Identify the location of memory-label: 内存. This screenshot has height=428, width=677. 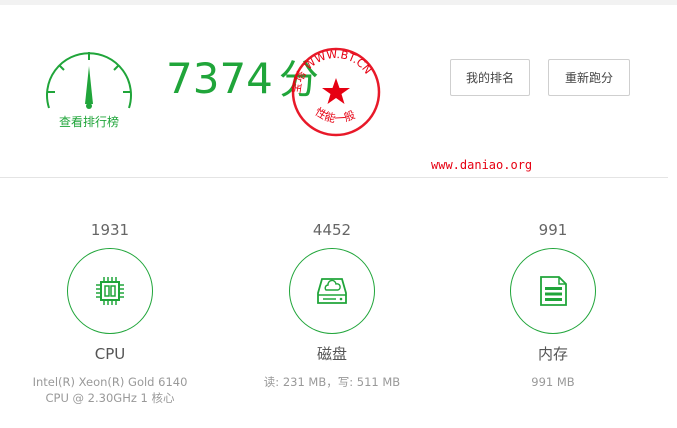
(552, 354).